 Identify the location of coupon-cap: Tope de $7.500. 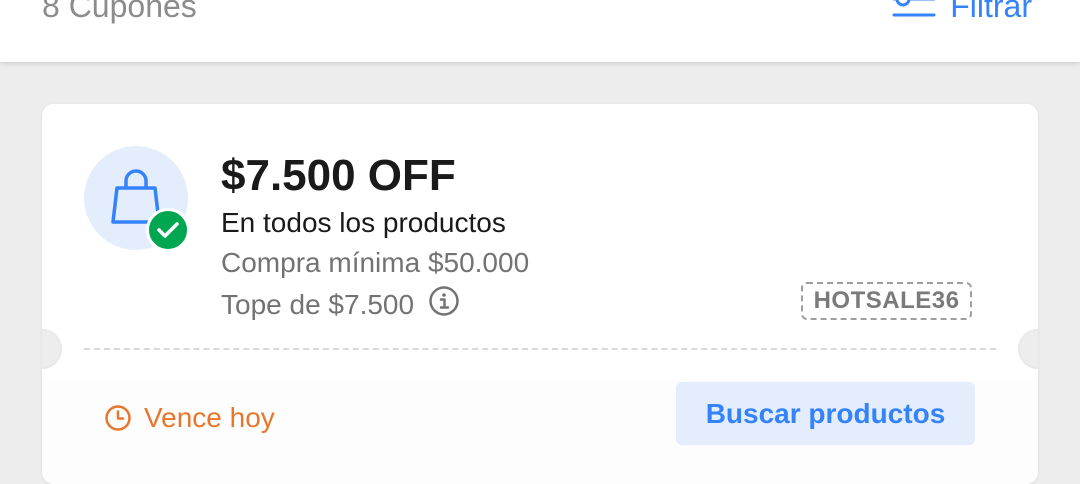
(318, 304).